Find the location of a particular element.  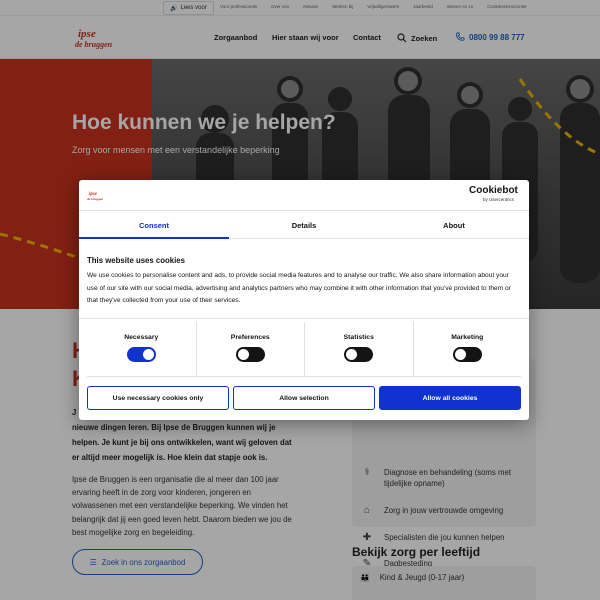

tab-about: About is located at coordinates (454, 225).